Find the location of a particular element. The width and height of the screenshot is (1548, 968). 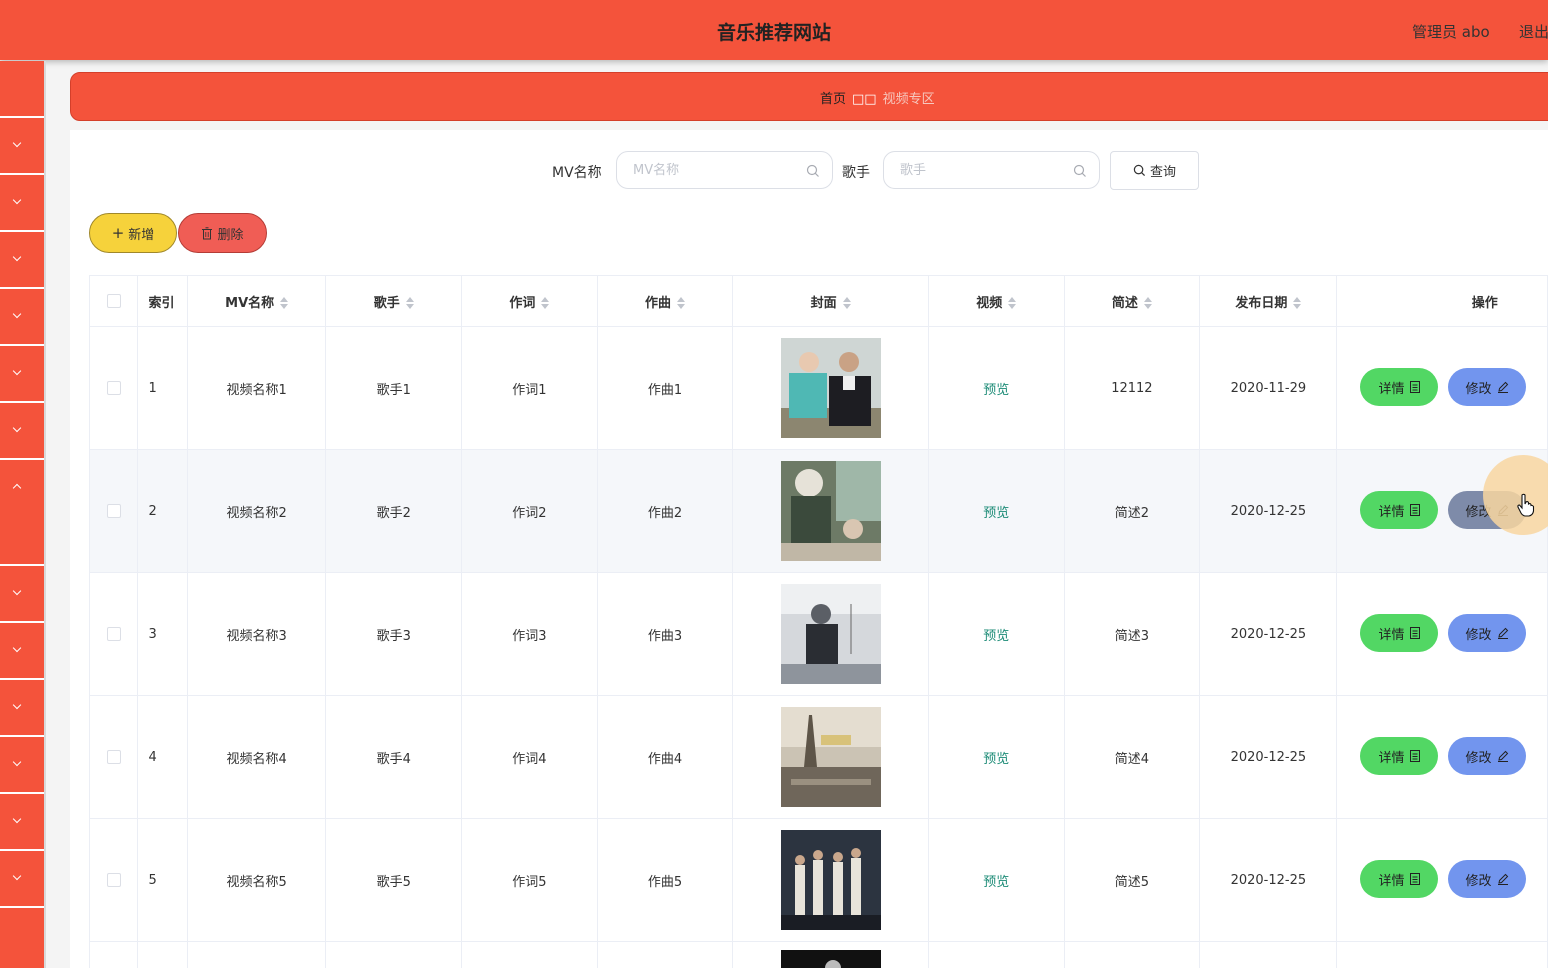

row-lyricist: 作词2 is located at coordinates (529, 511).